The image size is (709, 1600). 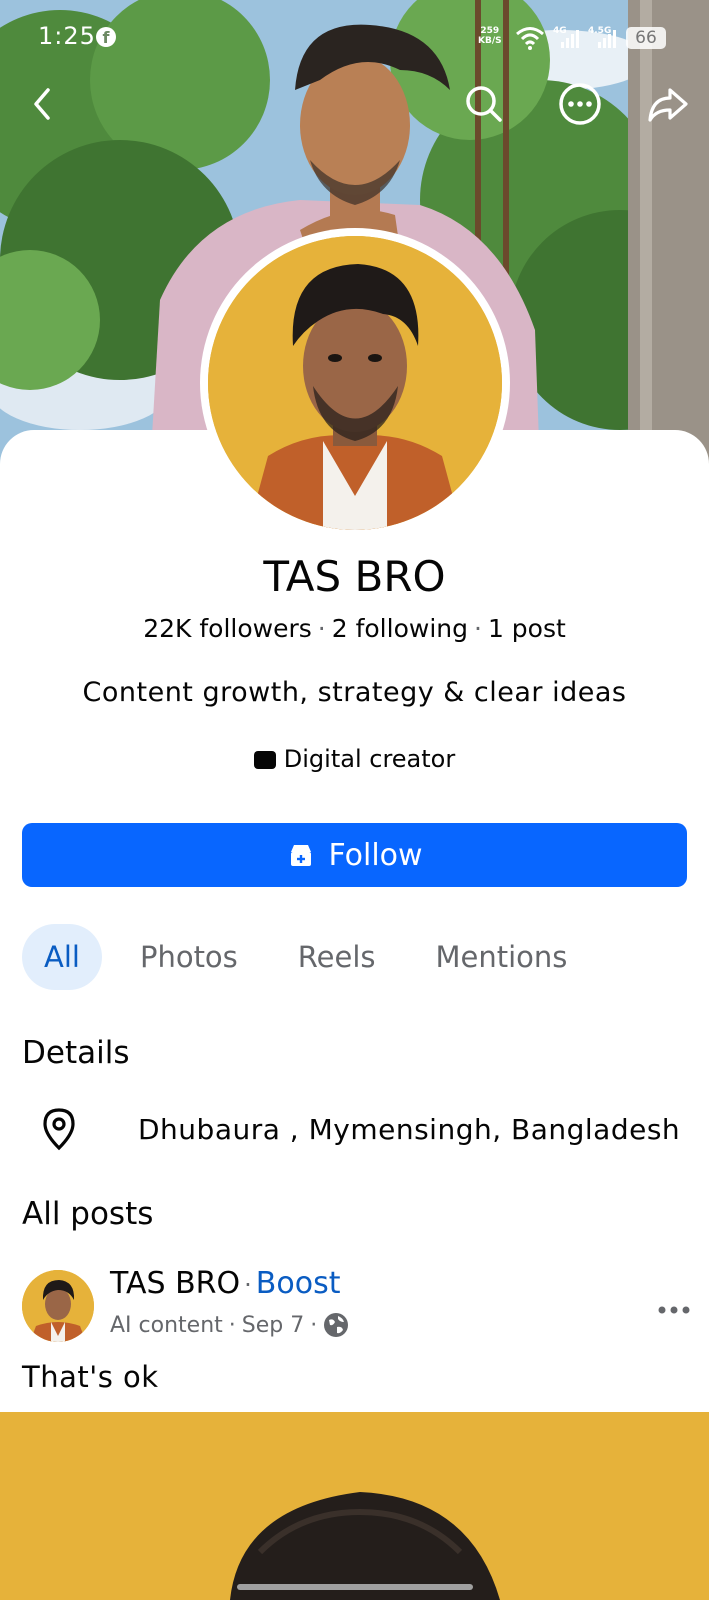 I want to click on share-button, so click(x=668, y=104).